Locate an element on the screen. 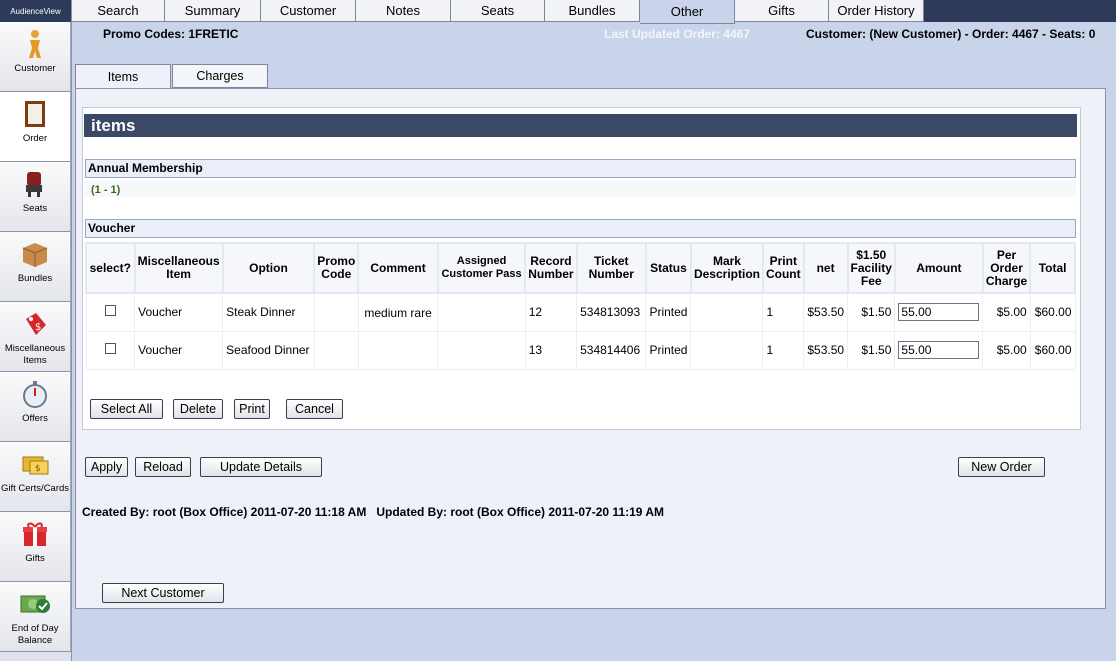 This screenshot has width=1116, height=661. annual-membership-range: (1 - 1) is located at coordinates (106, 190).